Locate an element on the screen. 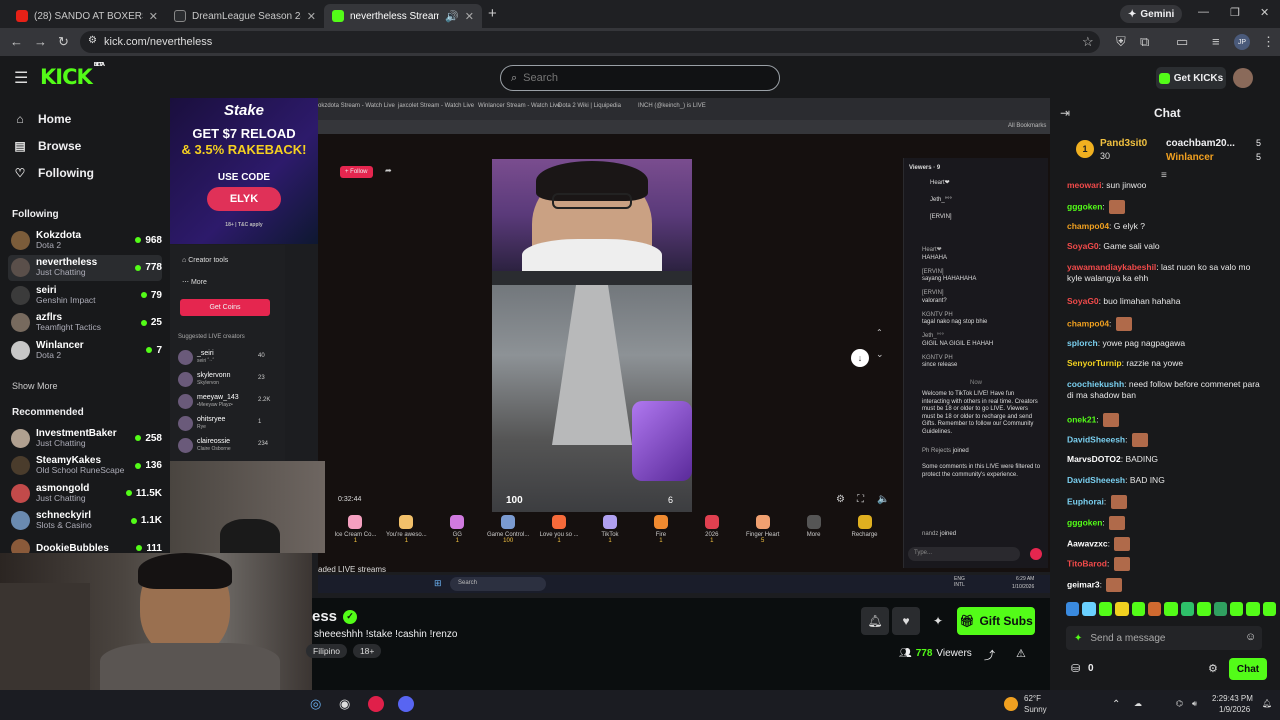 Image resolution: width=1280 pixels, height=720 pixels. search-input is located at coordinates (633, 78).